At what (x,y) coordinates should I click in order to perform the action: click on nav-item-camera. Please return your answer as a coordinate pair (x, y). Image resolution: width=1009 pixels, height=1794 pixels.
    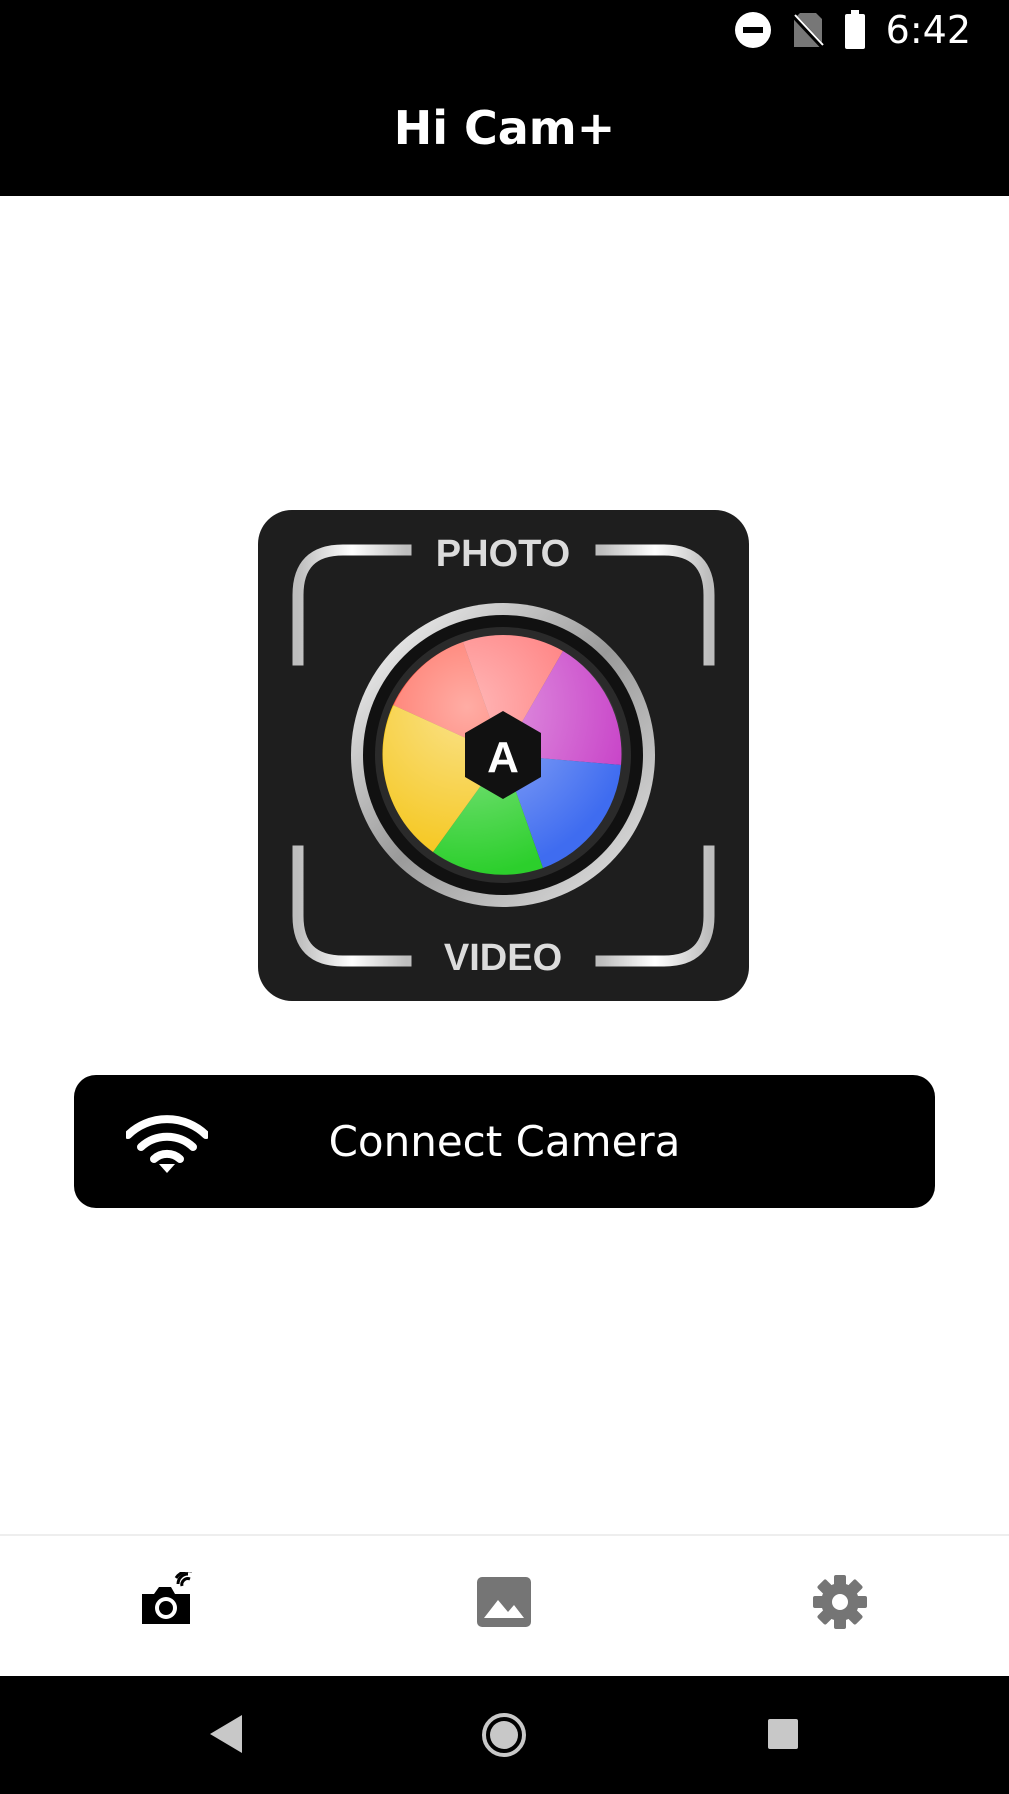
    Looking at the image, I should click on (168, 1600).